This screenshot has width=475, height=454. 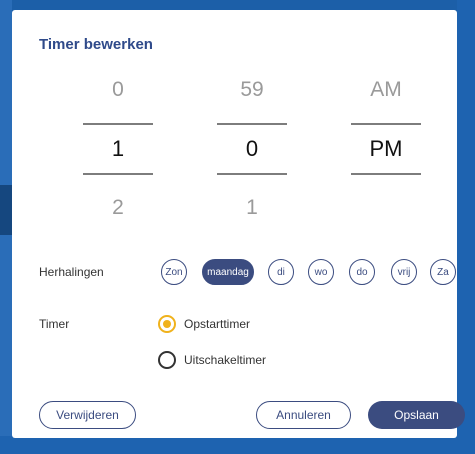 I want to click on startup-timer-label: Opstarttimer, so click(x=217, y=324).